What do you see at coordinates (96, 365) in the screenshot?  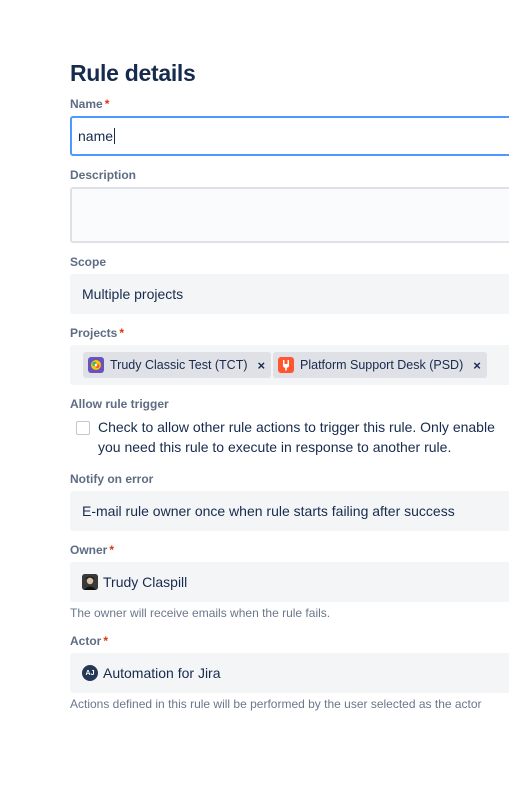 I see `project-tct-icon` at bounding box center [96, 365].